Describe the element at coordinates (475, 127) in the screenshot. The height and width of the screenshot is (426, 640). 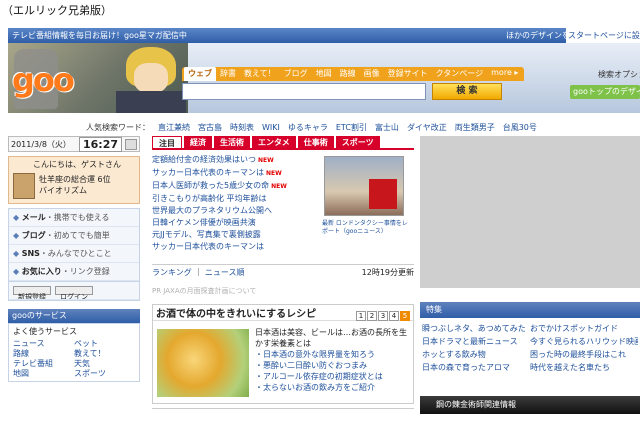
I see `popular-word: 両生類男子` at that location.